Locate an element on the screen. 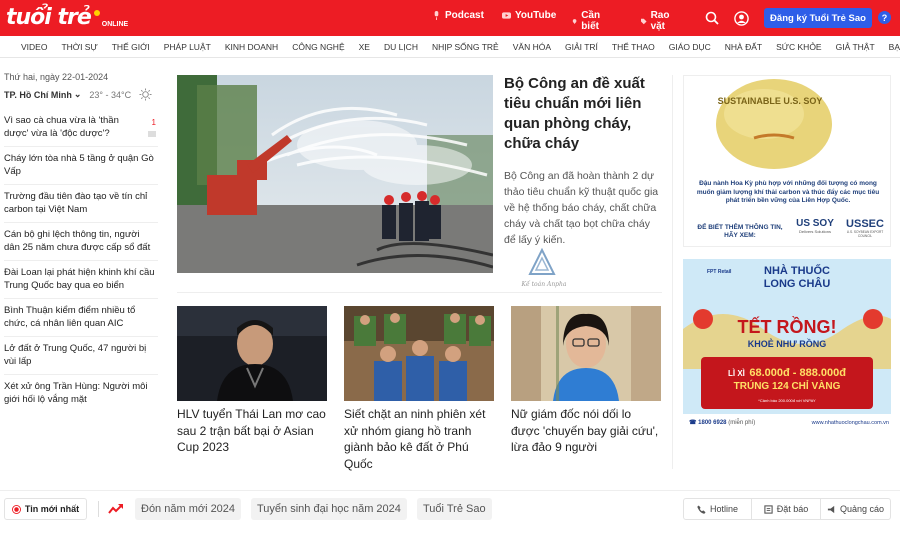  nav-item-cong-nghe: CÔNG NGHỆ is located at coordinates (318, 47).